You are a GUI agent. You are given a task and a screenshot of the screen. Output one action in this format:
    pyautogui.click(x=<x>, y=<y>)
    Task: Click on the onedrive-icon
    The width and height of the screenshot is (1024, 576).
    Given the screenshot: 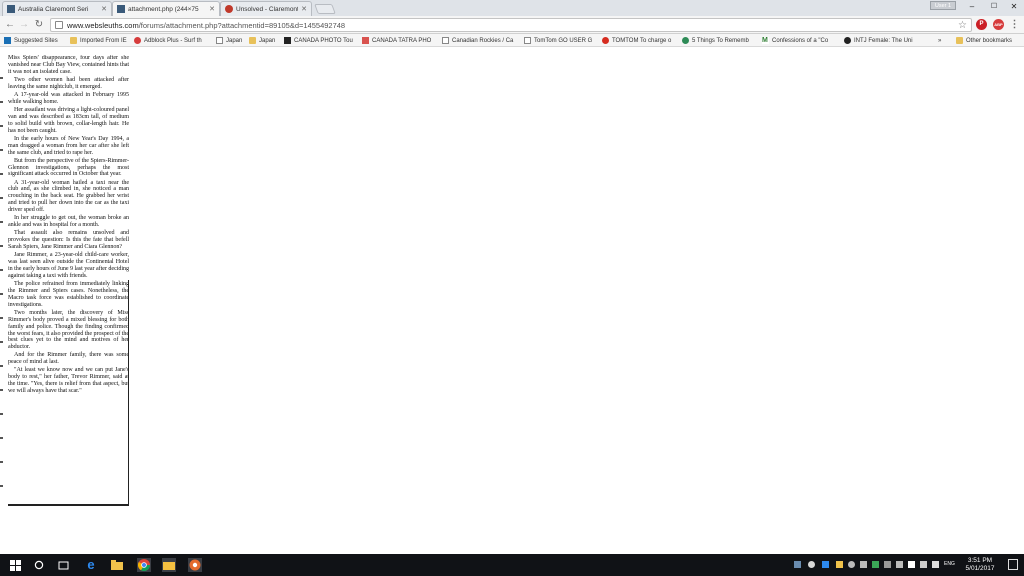 What is the action you would take?
    pyautogui.click(x=863, y=564)
    